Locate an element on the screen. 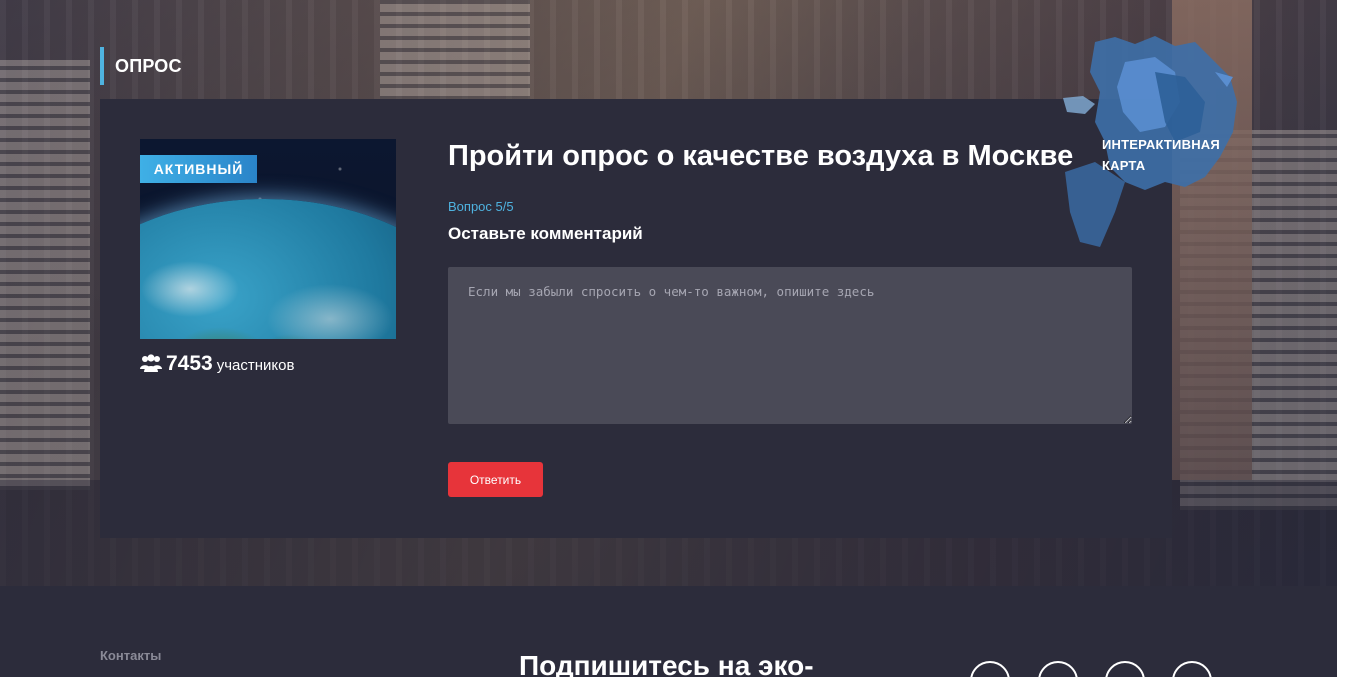 The height and width of the screenshot is (677, 1354). participants-label: участников is located at coordinates (255, 365).